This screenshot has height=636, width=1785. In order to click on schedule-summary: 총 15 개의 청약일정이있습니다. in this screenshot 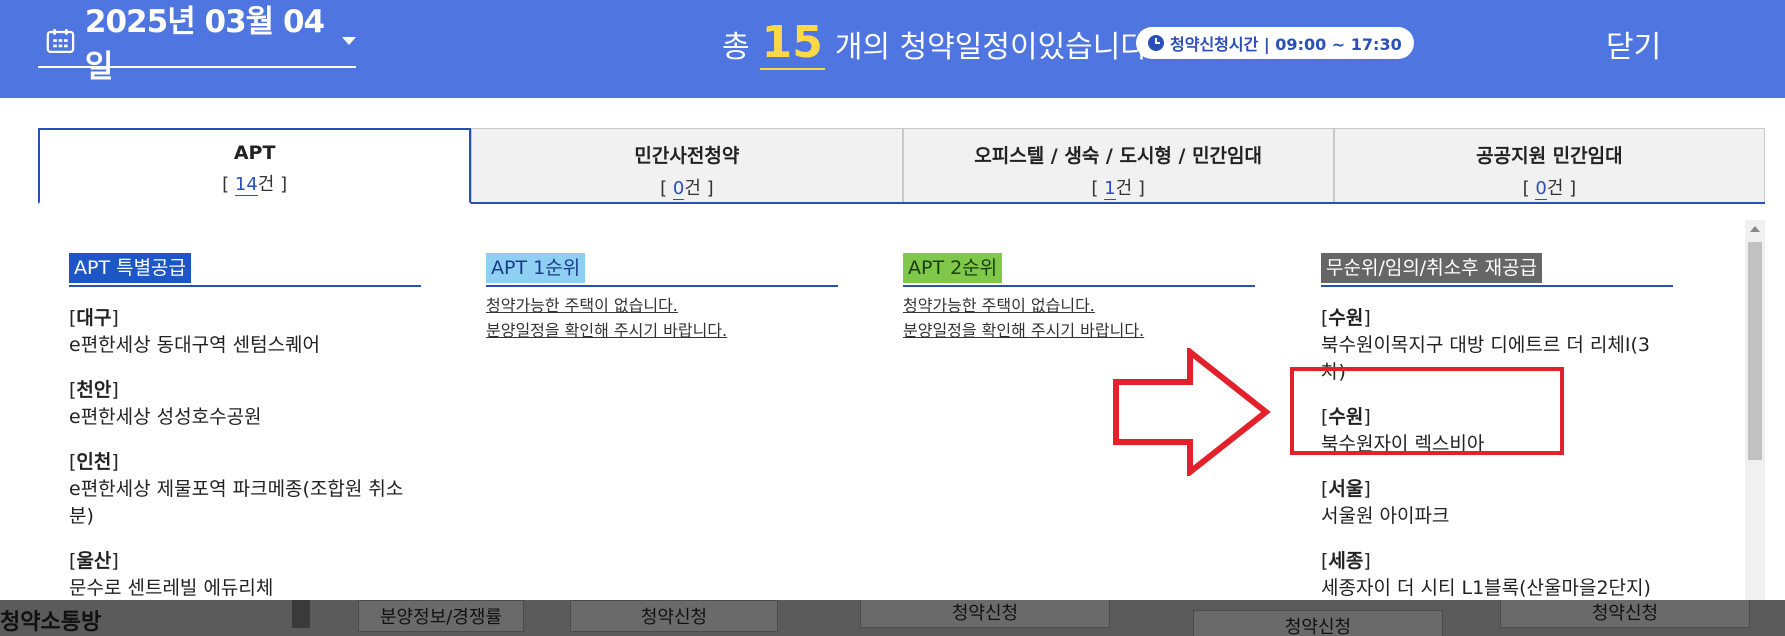, I will do `click(940, 44)`.